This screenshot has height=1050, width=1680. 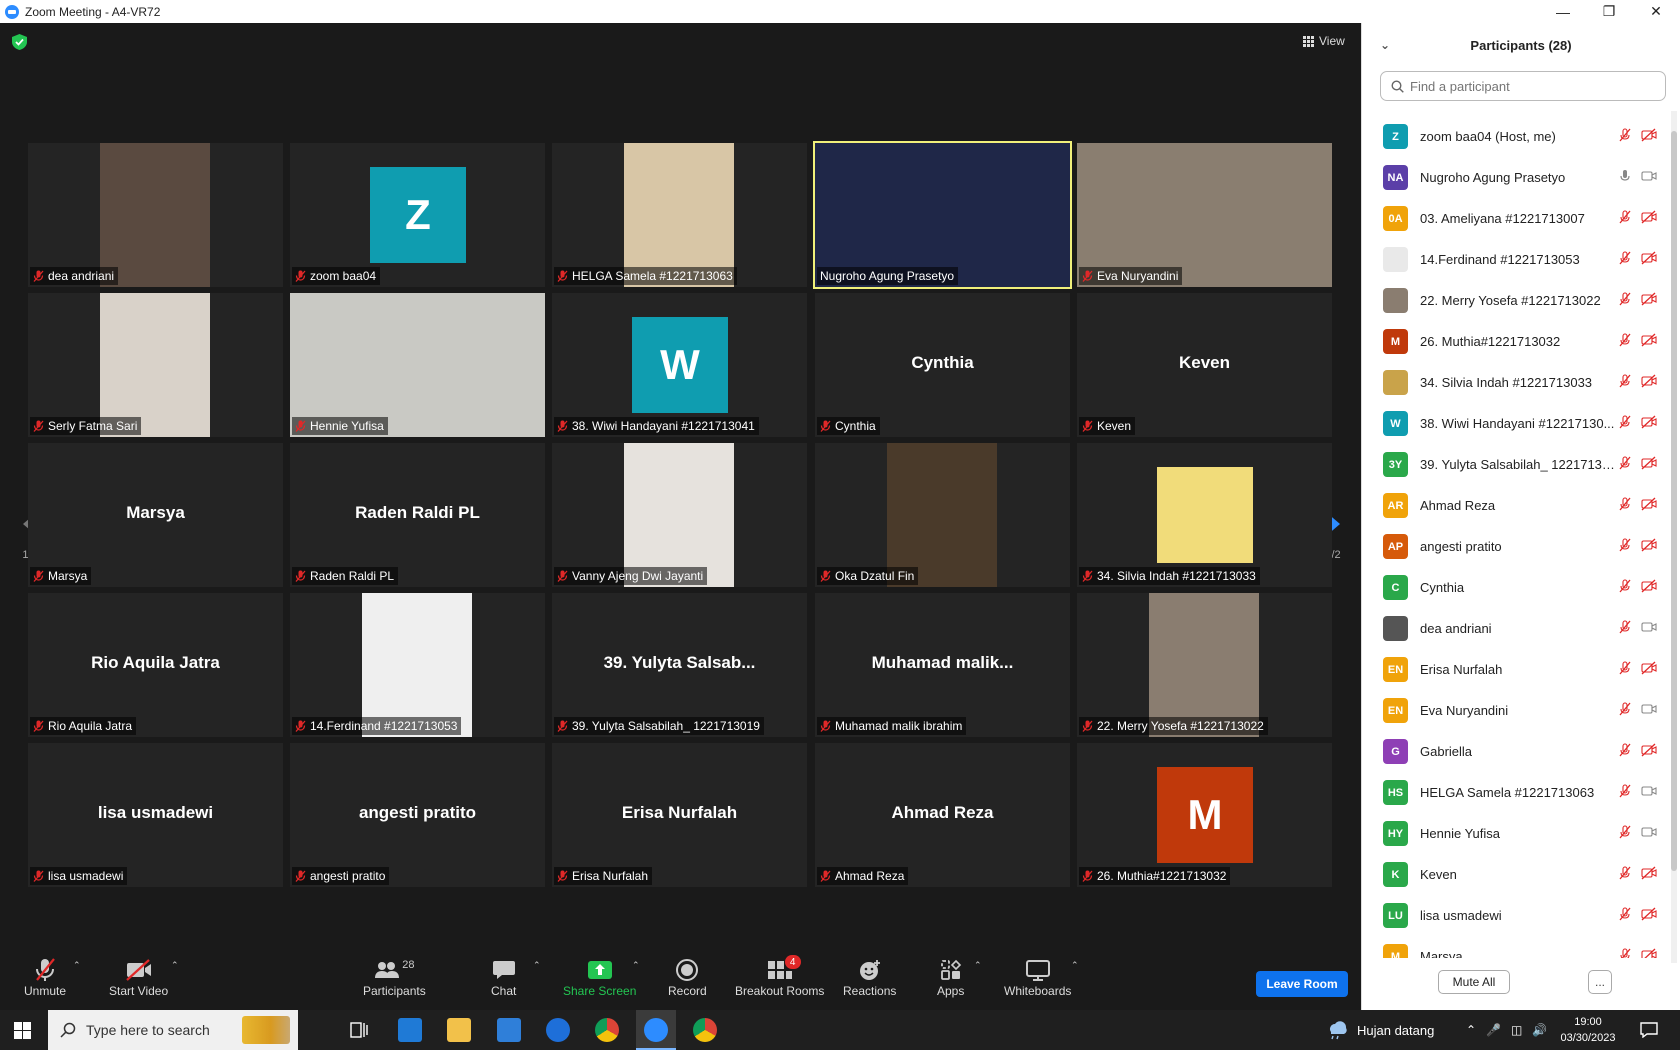 What do you see at coordinates (410, 1030) in the screenshot?
I see `microsoft-store-icon` at bounding box center [410, 1030].